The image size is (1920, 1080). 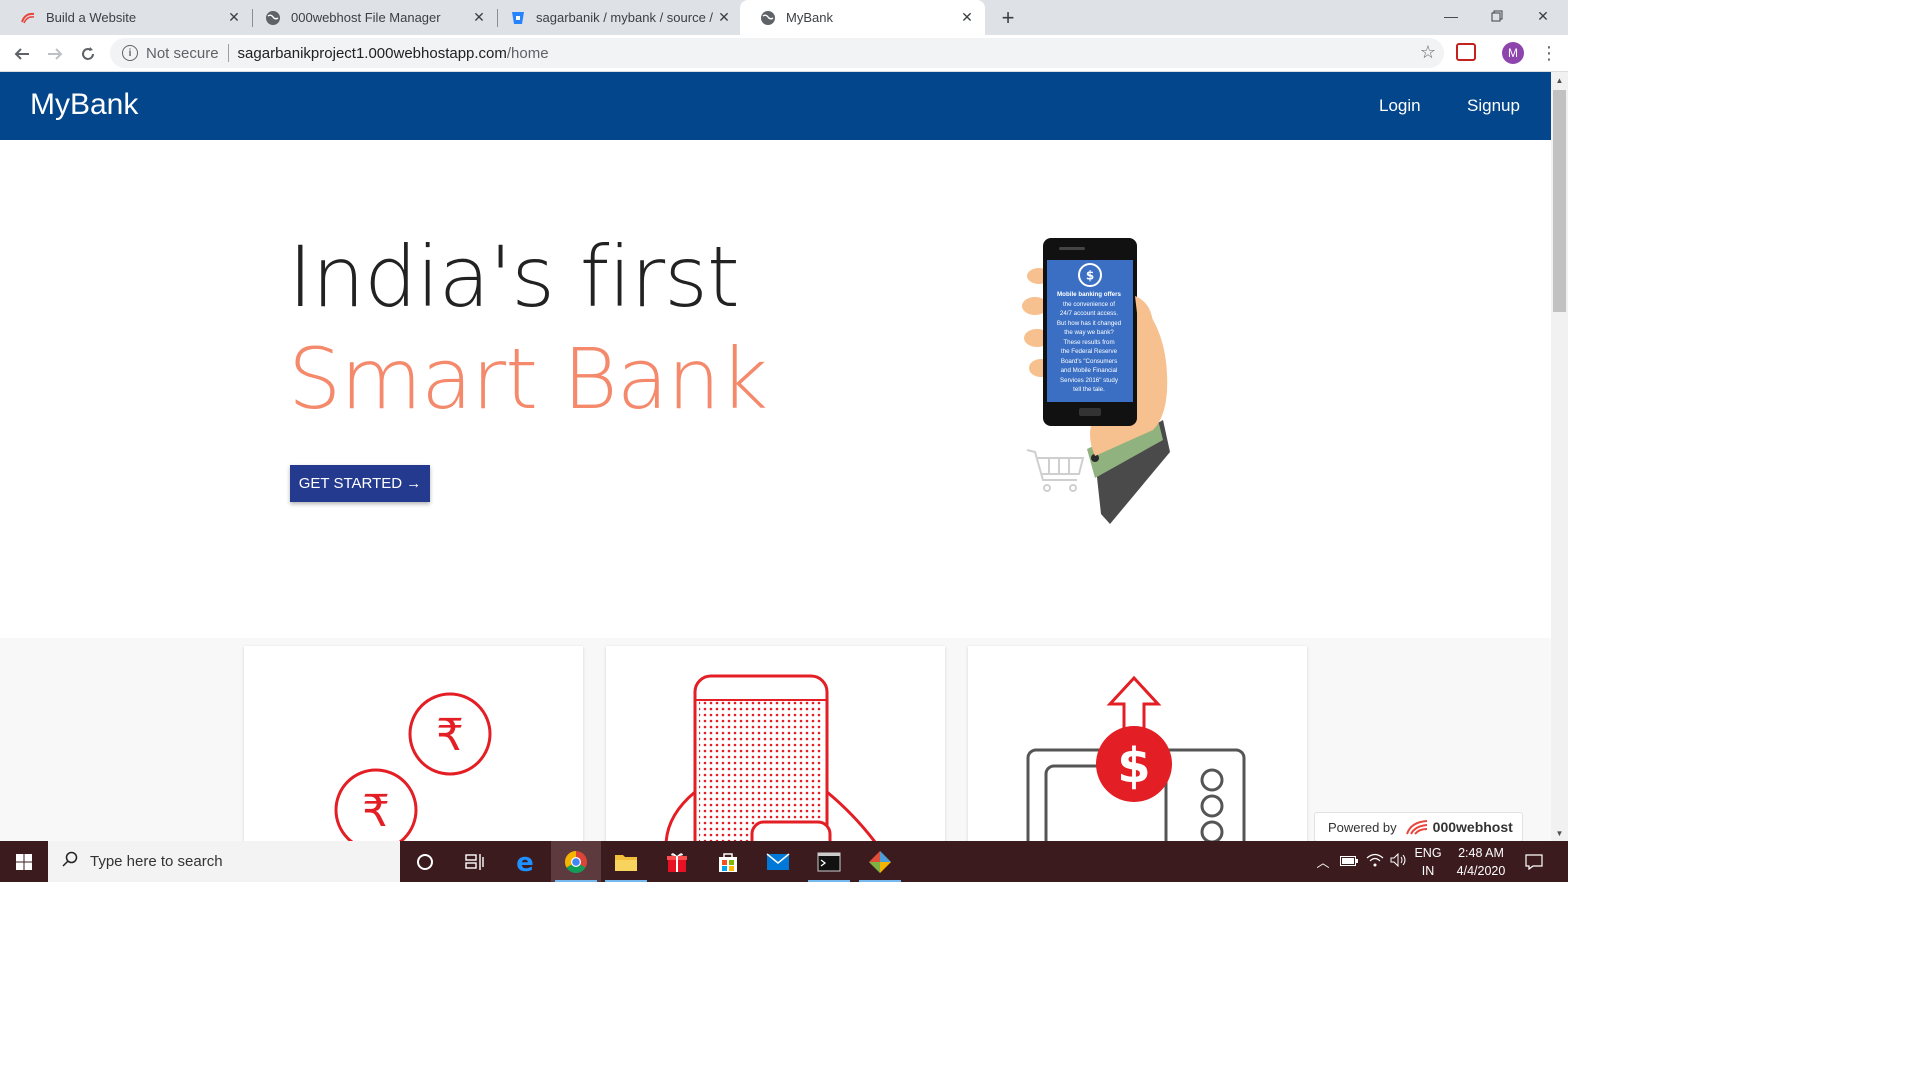 What do you see at coordinates (182, 53) in the screenshot?
I see `security-label: Not secure` at bounding box center [182, 53].